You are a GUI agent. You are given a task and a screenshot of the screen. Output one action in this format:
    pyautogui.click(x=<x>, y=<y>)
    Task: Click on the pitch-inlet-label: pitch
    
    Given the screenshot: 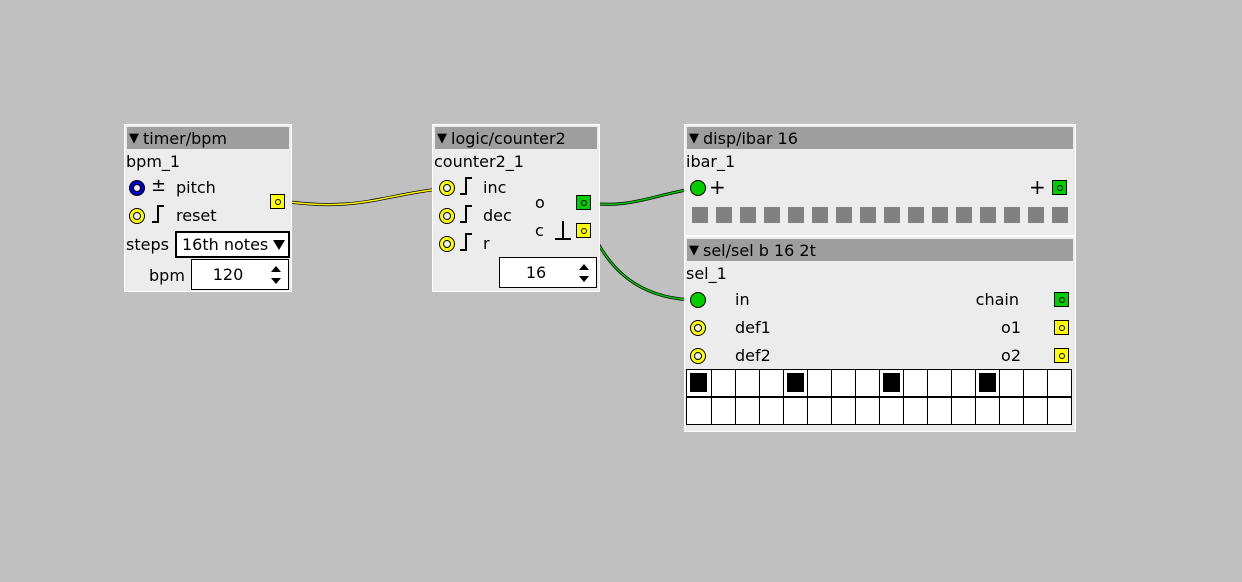 What is the action you would take?
    pyautogui.click(x=196, y=187)
    